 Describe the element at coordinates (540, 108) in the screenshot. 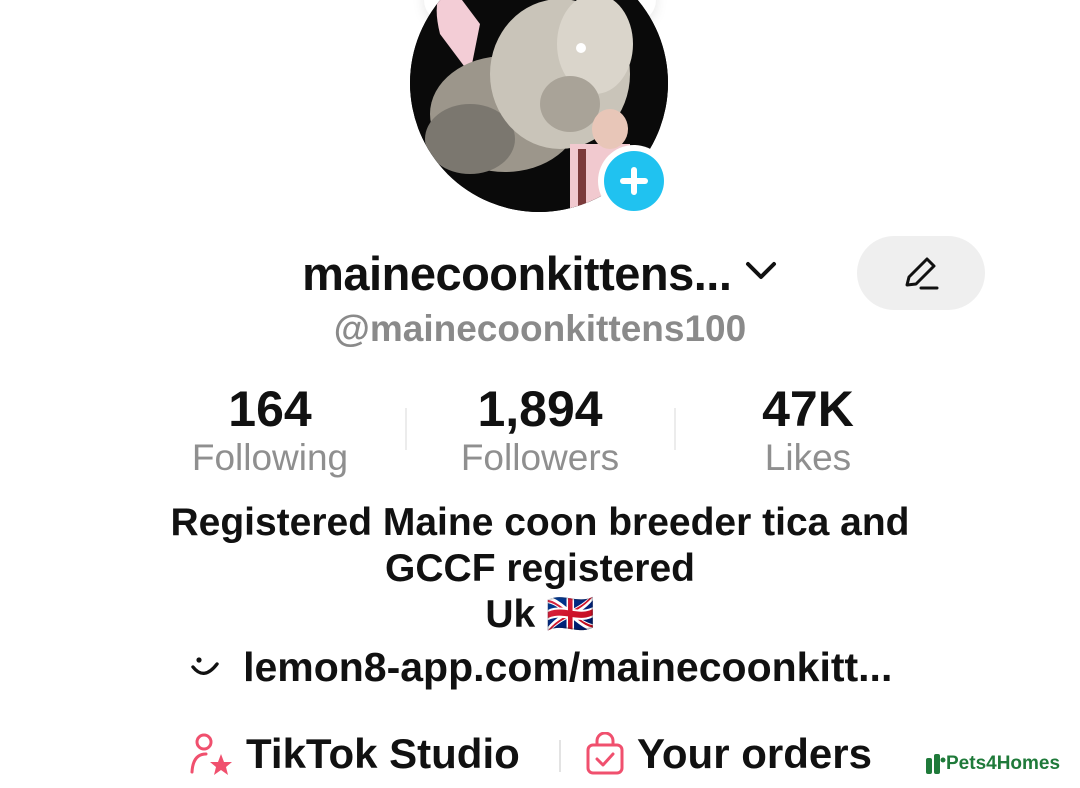

I see `avatar-container` at that location.